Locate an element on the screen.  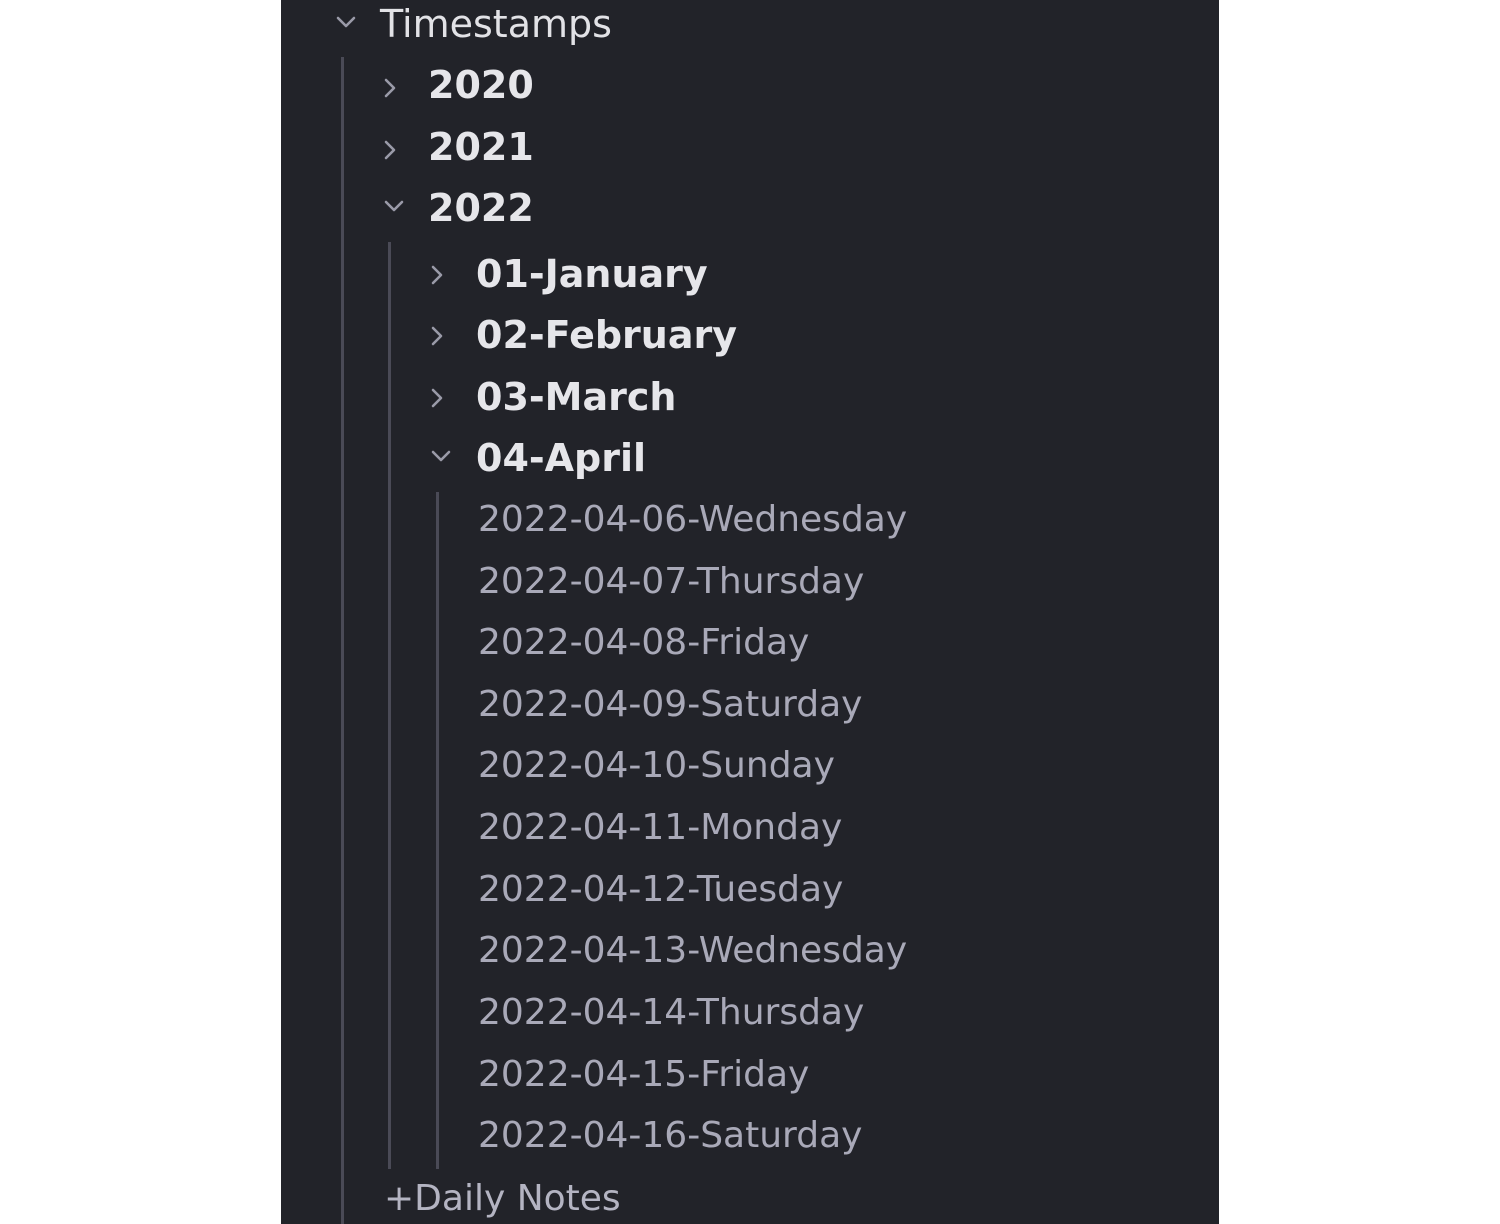
tree-file-daily-notes: +Daily Notes is located at coordinates (750, 1199).